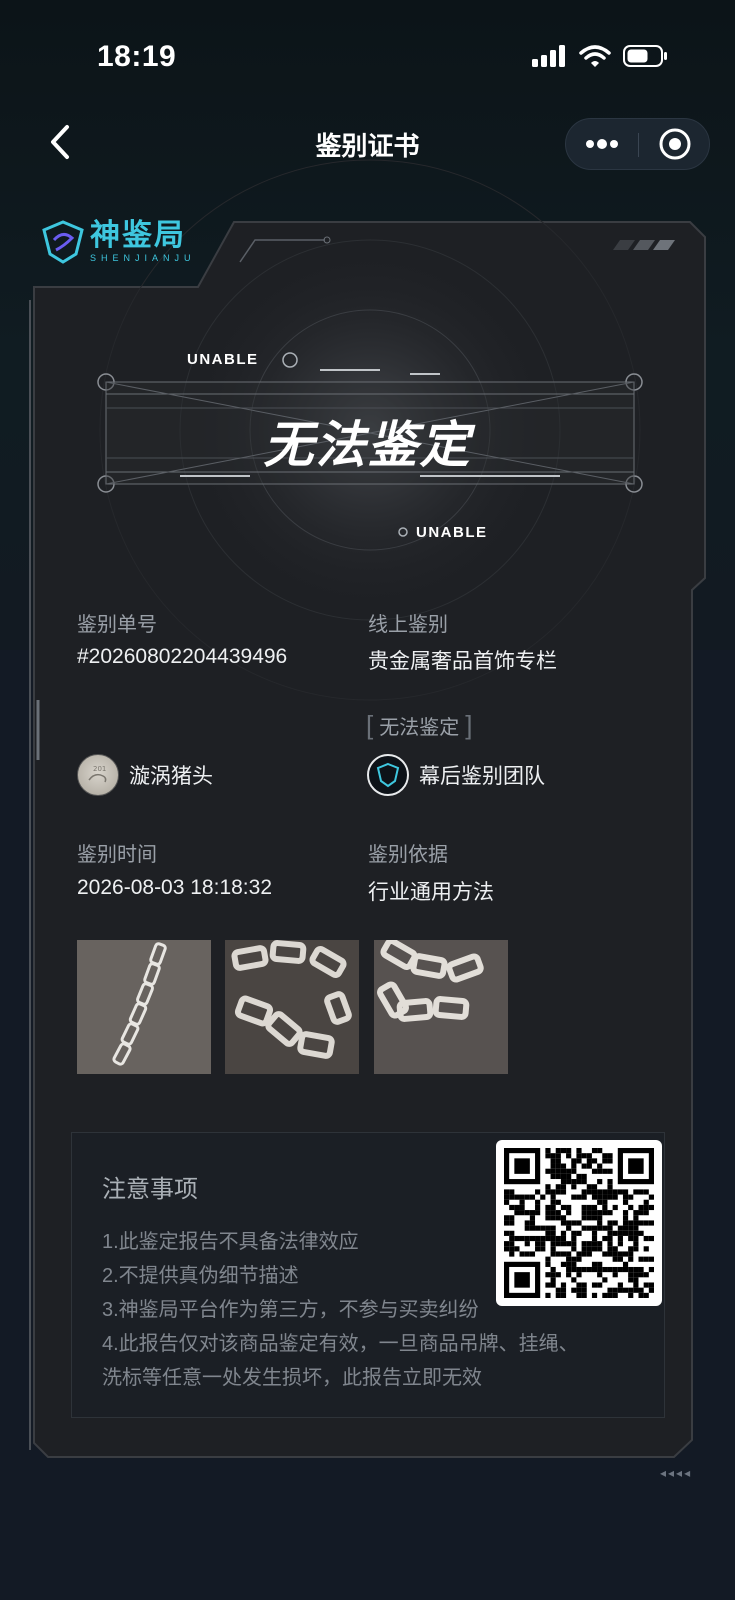  I want to click on qr-code, so click(579, 1223).